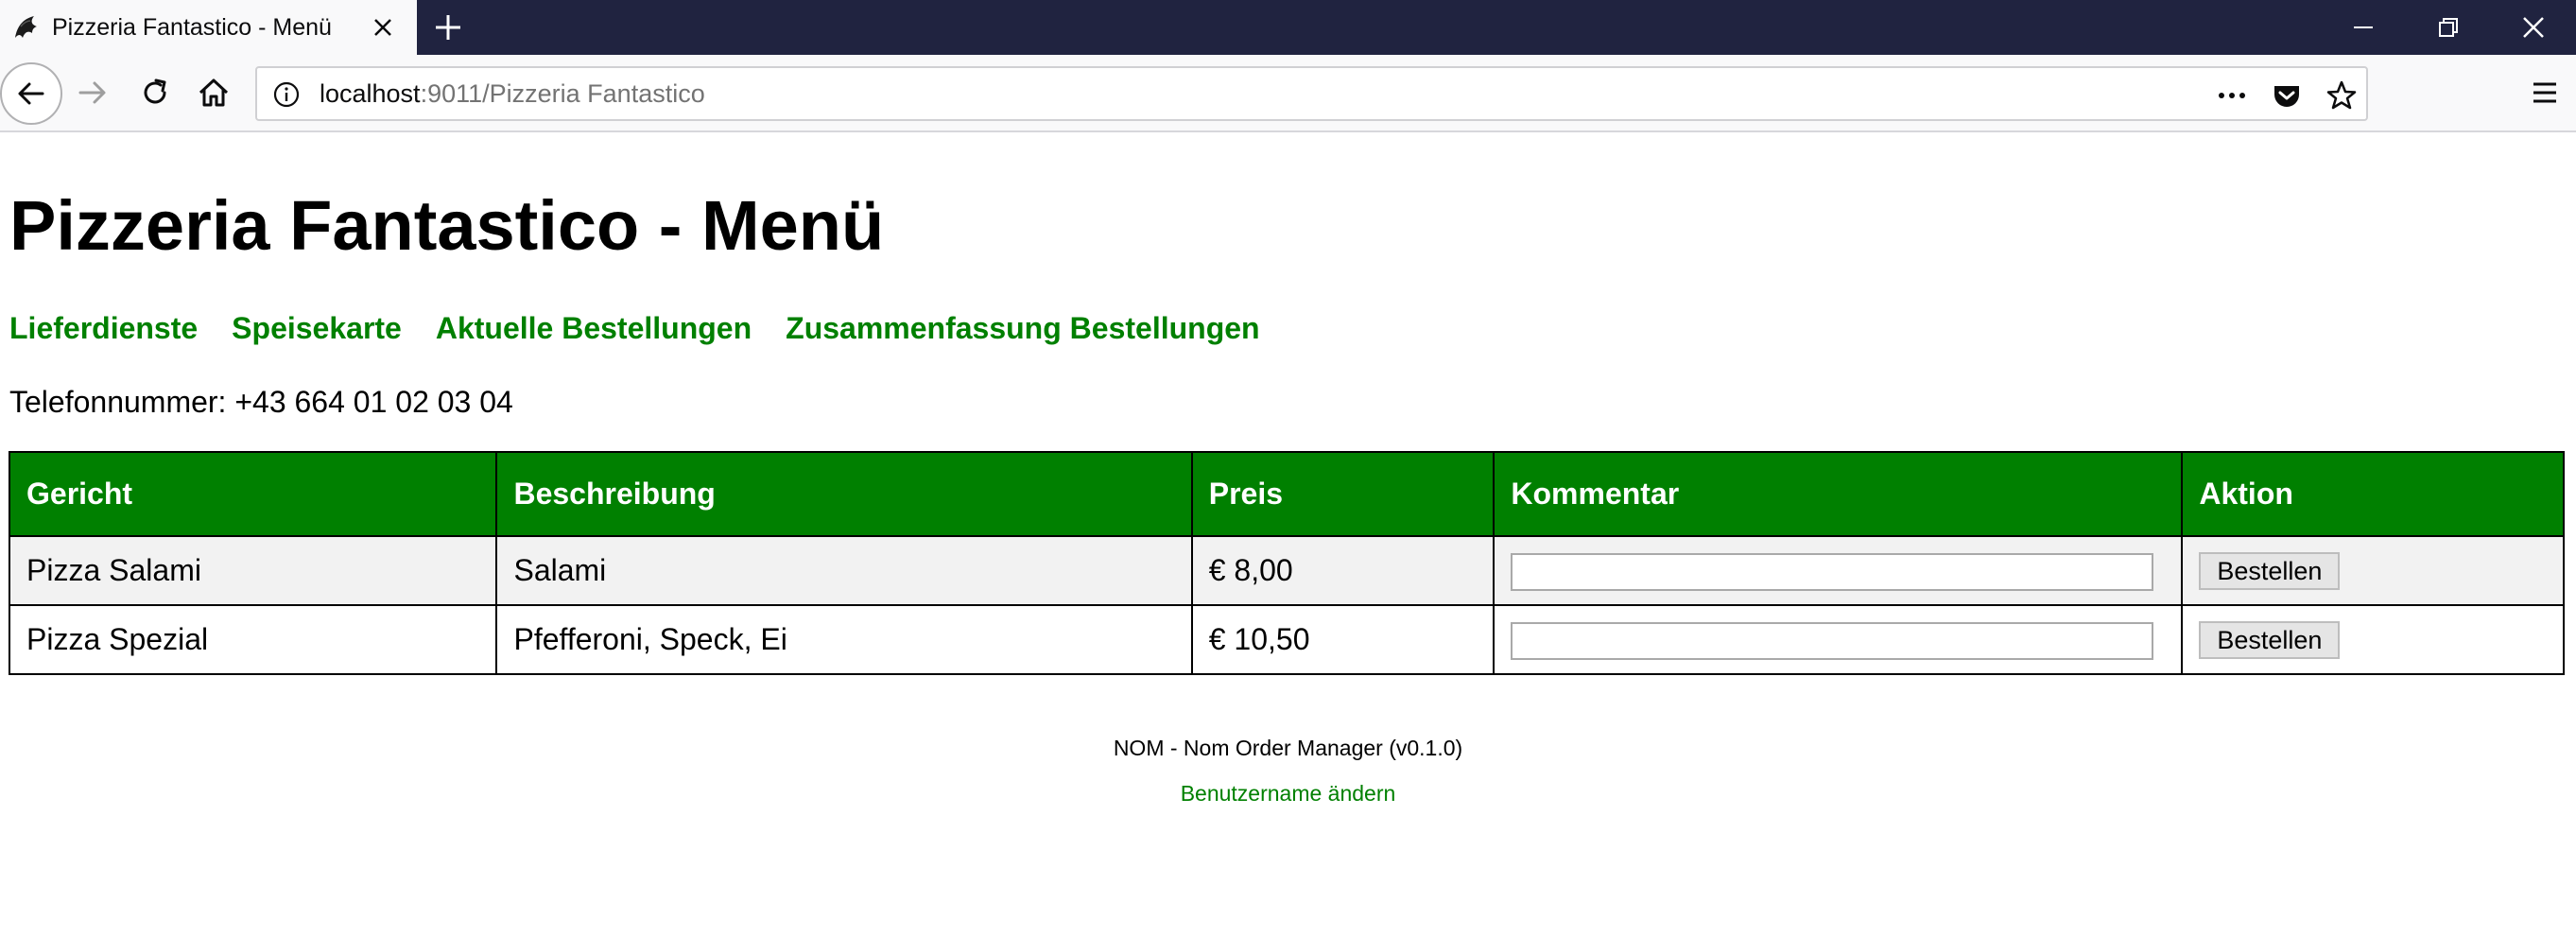  What do you see at coordinates (26, 27) in the screenshot?
I see `firefox-dev-icon` at bounding box center [26, 27].